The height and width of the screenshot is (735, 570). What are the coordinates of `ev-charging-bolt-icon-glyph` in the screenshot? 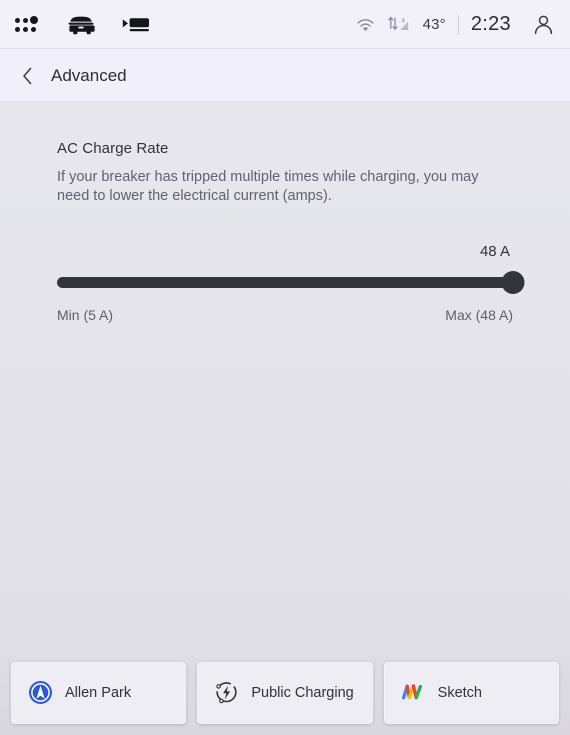 It's located at (226, 693).